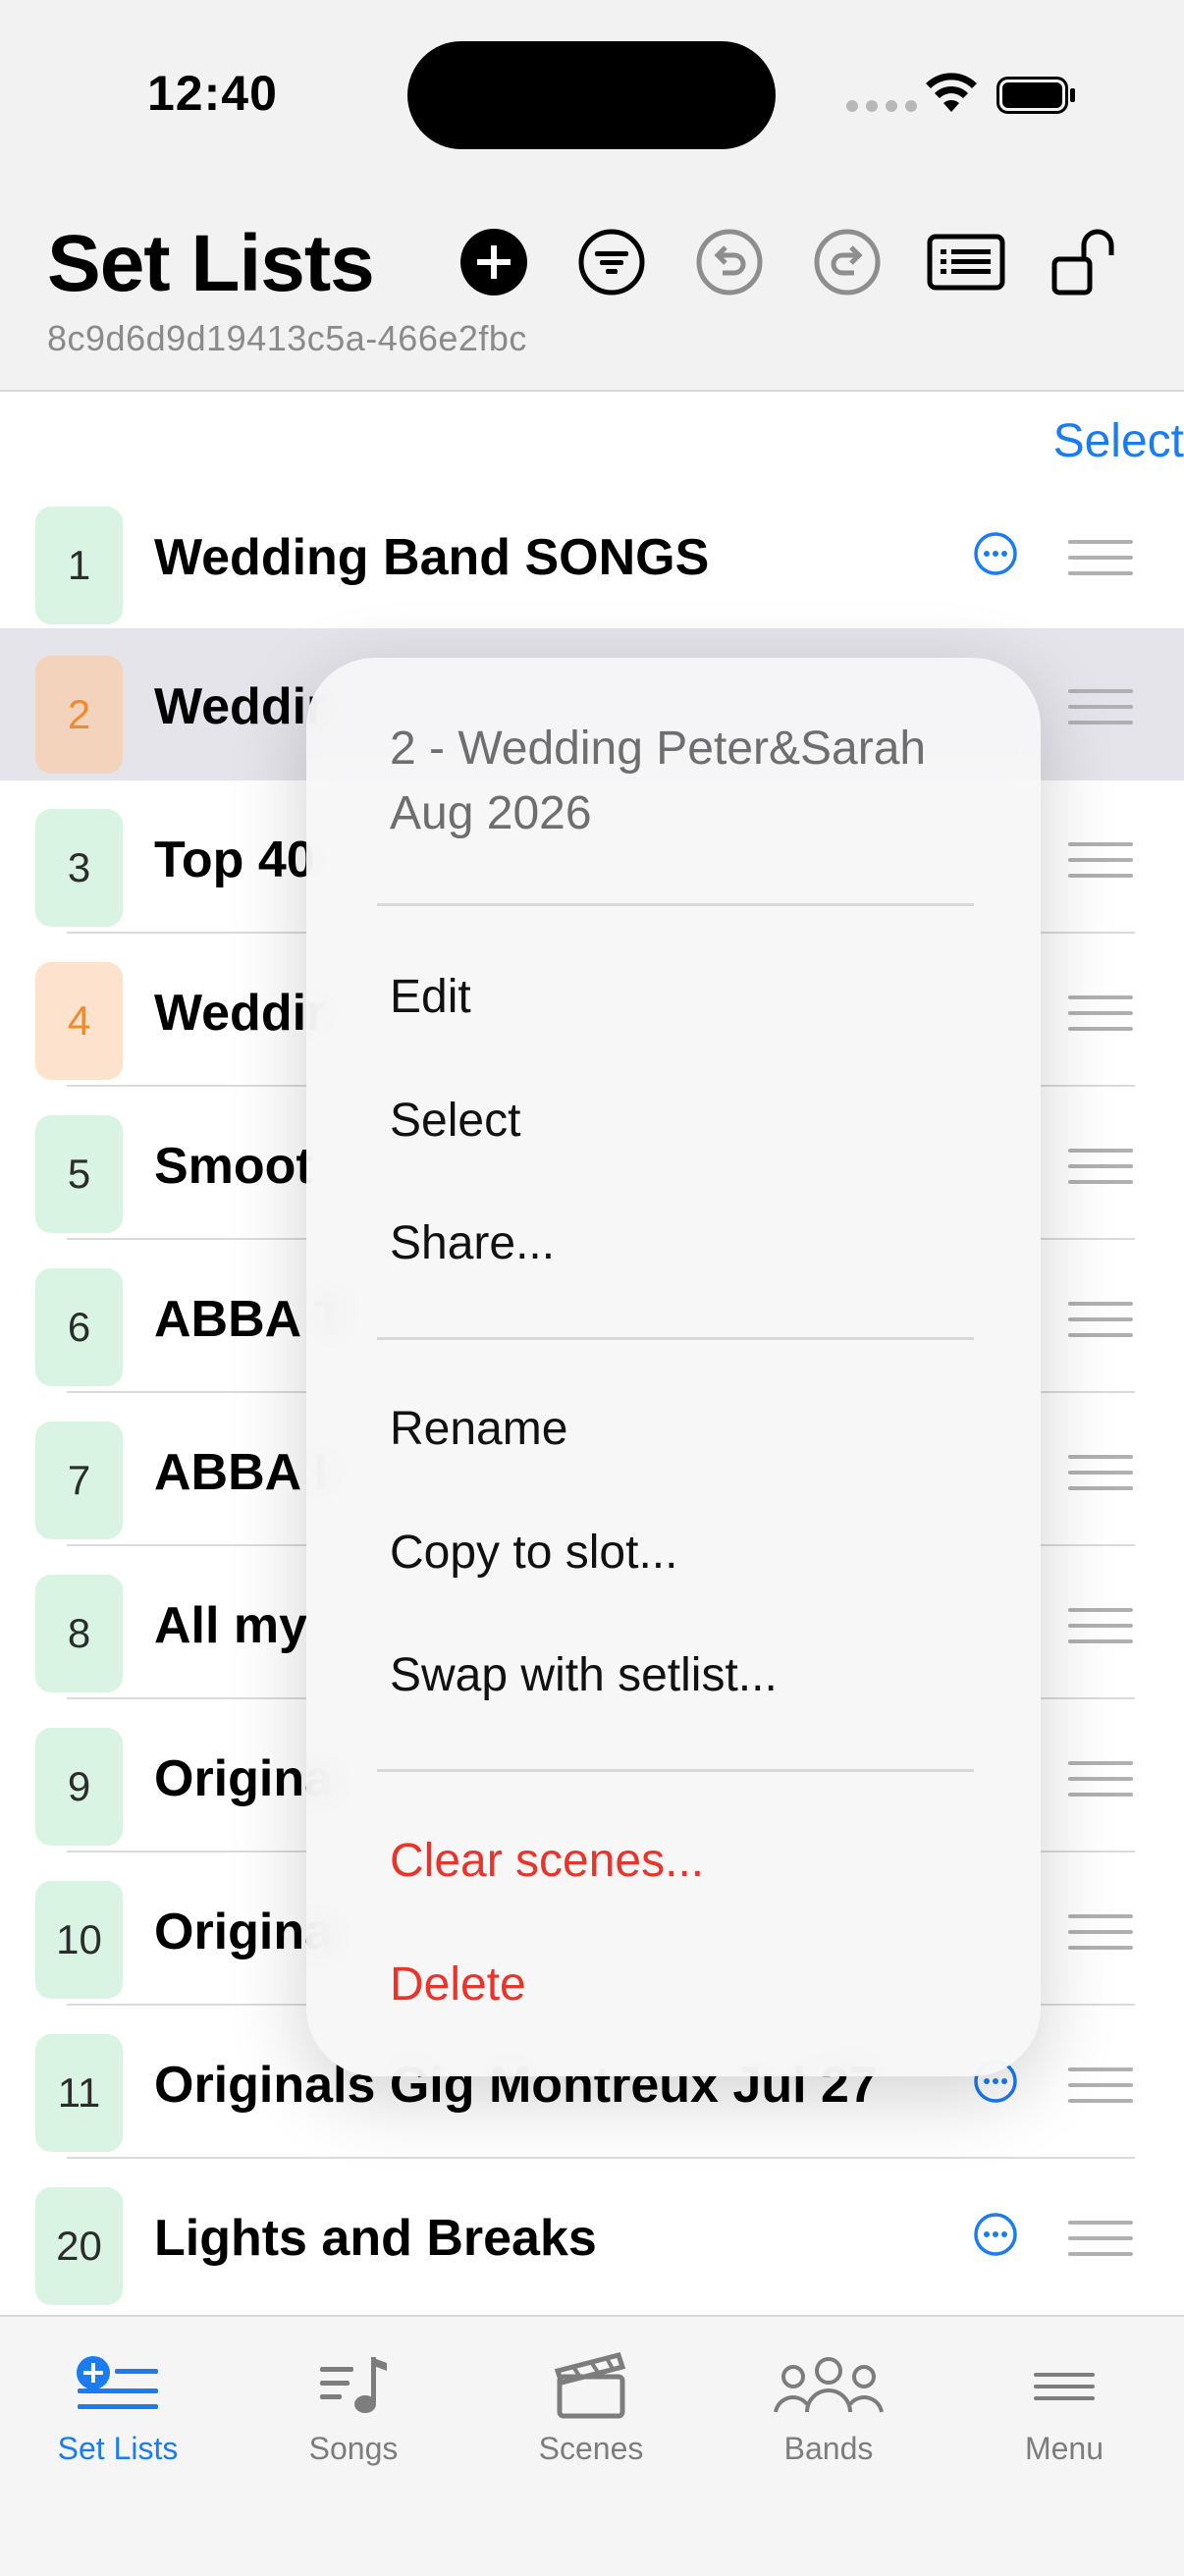  What do you see at coordinates (493, 262) in the screenshot?
I see `add-circle-icon` at bounding box center [493, 262].